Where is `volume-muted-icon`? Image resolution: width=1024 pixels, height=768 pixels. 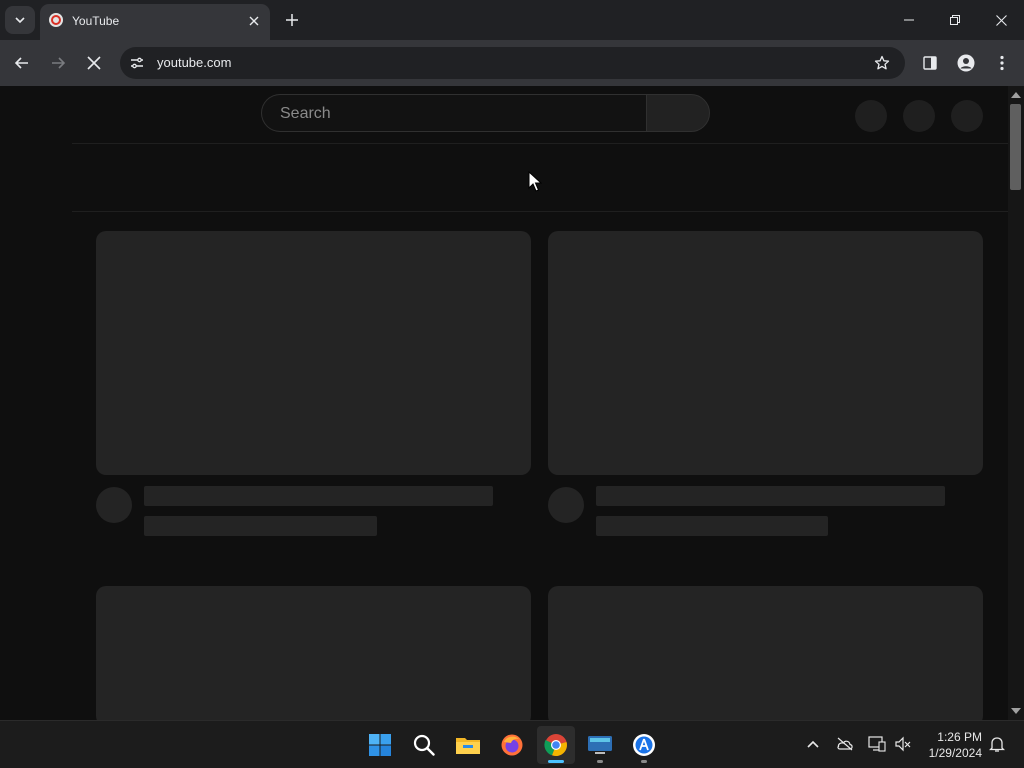
volume-muted-icon is located at coordinates (903, 744).